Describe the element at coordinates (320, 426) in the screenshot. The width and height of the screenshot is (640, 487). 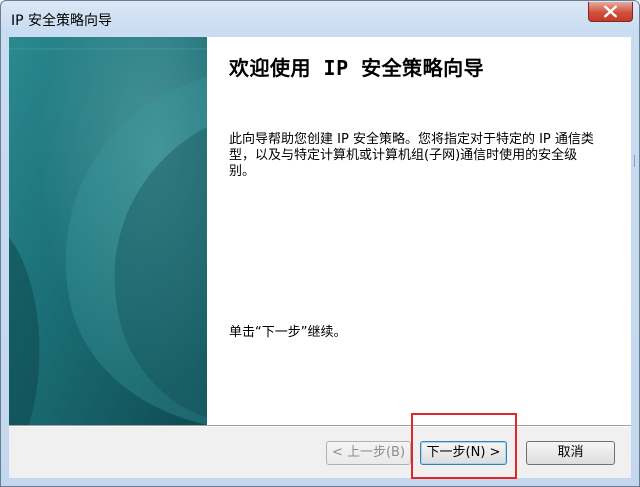
I see `button-divider` at that location.